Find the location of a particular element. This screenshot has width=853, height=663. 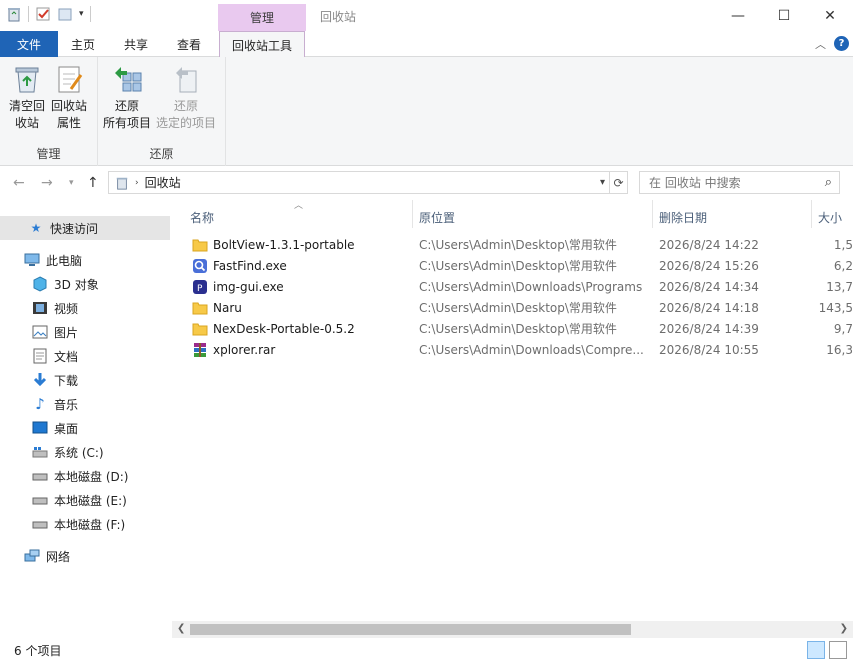

back-arrow-icon: ← is located at coordinates (19, 183).